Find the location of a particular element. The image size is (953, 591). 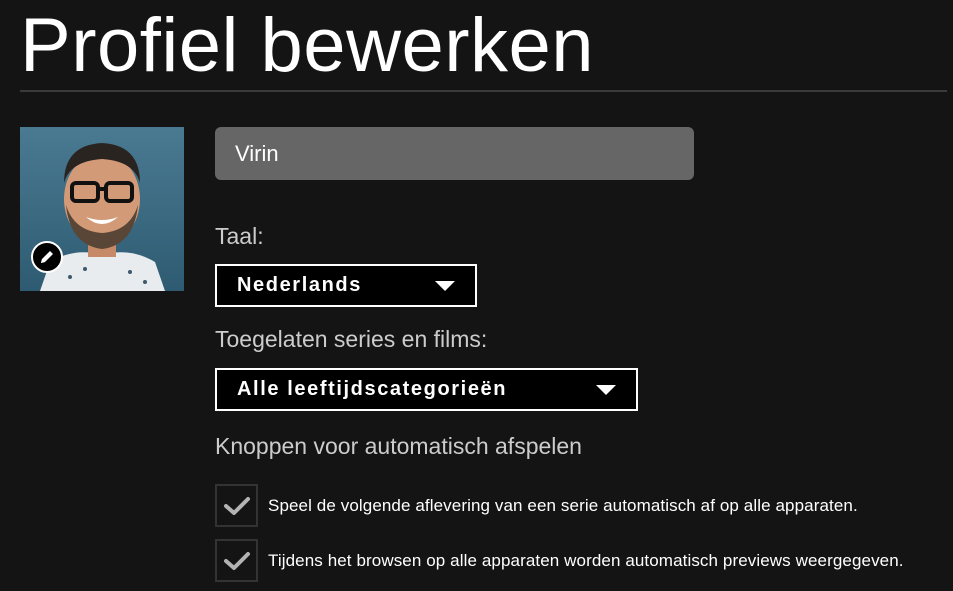

language-select: Nederlands is located at coordinates (346, 285).